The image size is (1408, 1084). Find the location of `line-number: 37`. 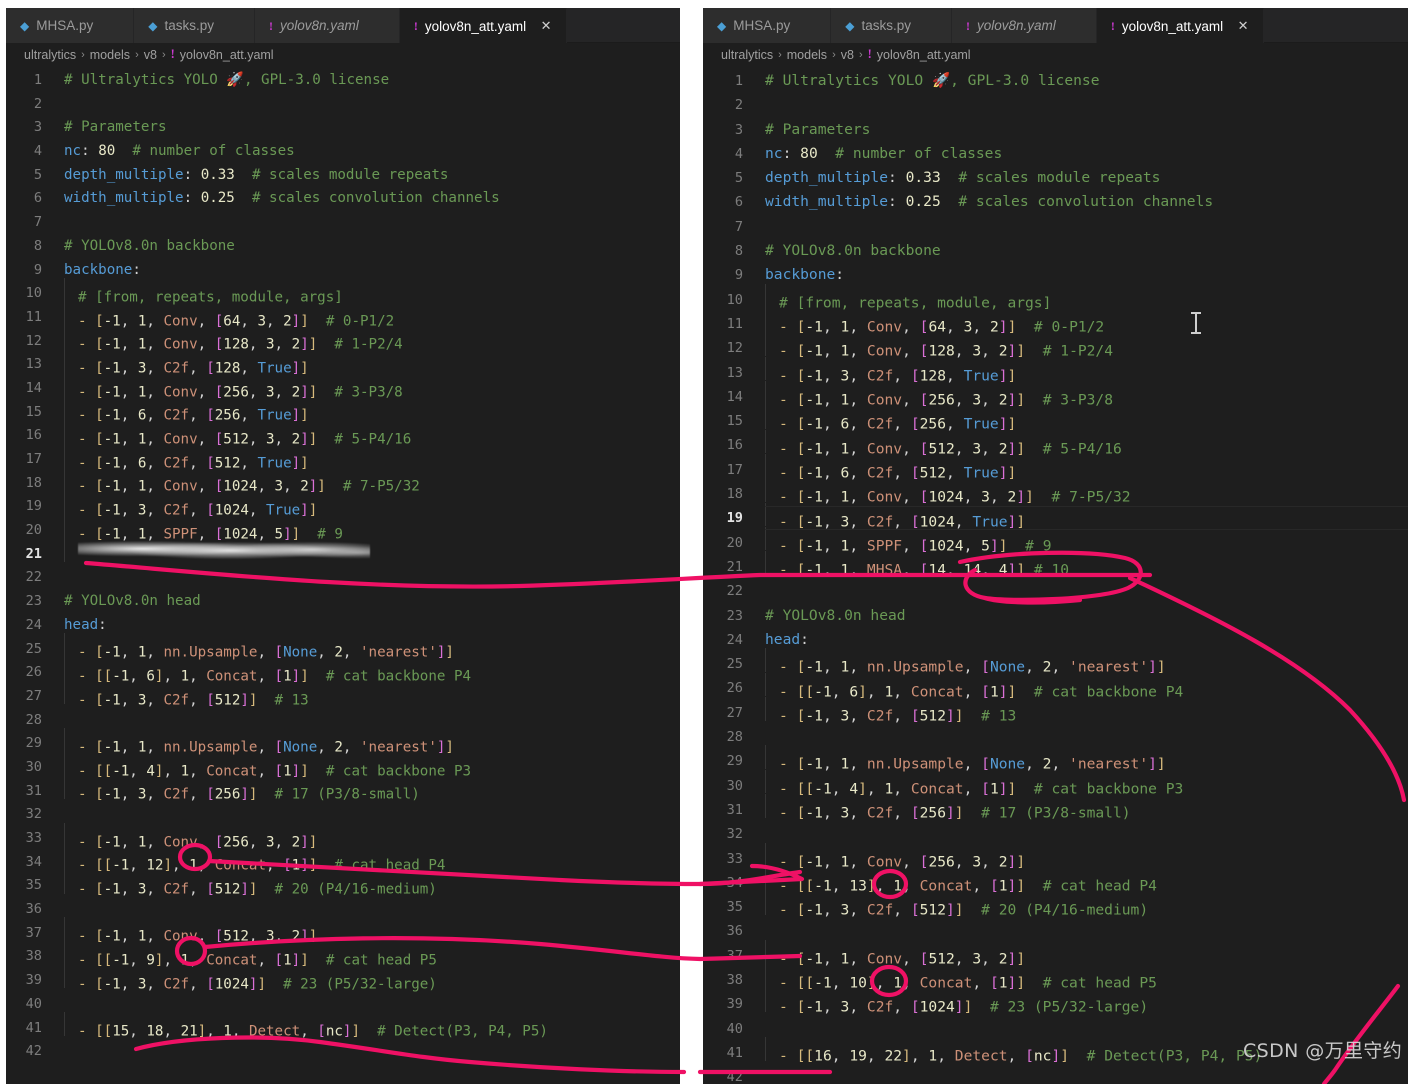

line-number: 37 is located at coordinates (734, 955).